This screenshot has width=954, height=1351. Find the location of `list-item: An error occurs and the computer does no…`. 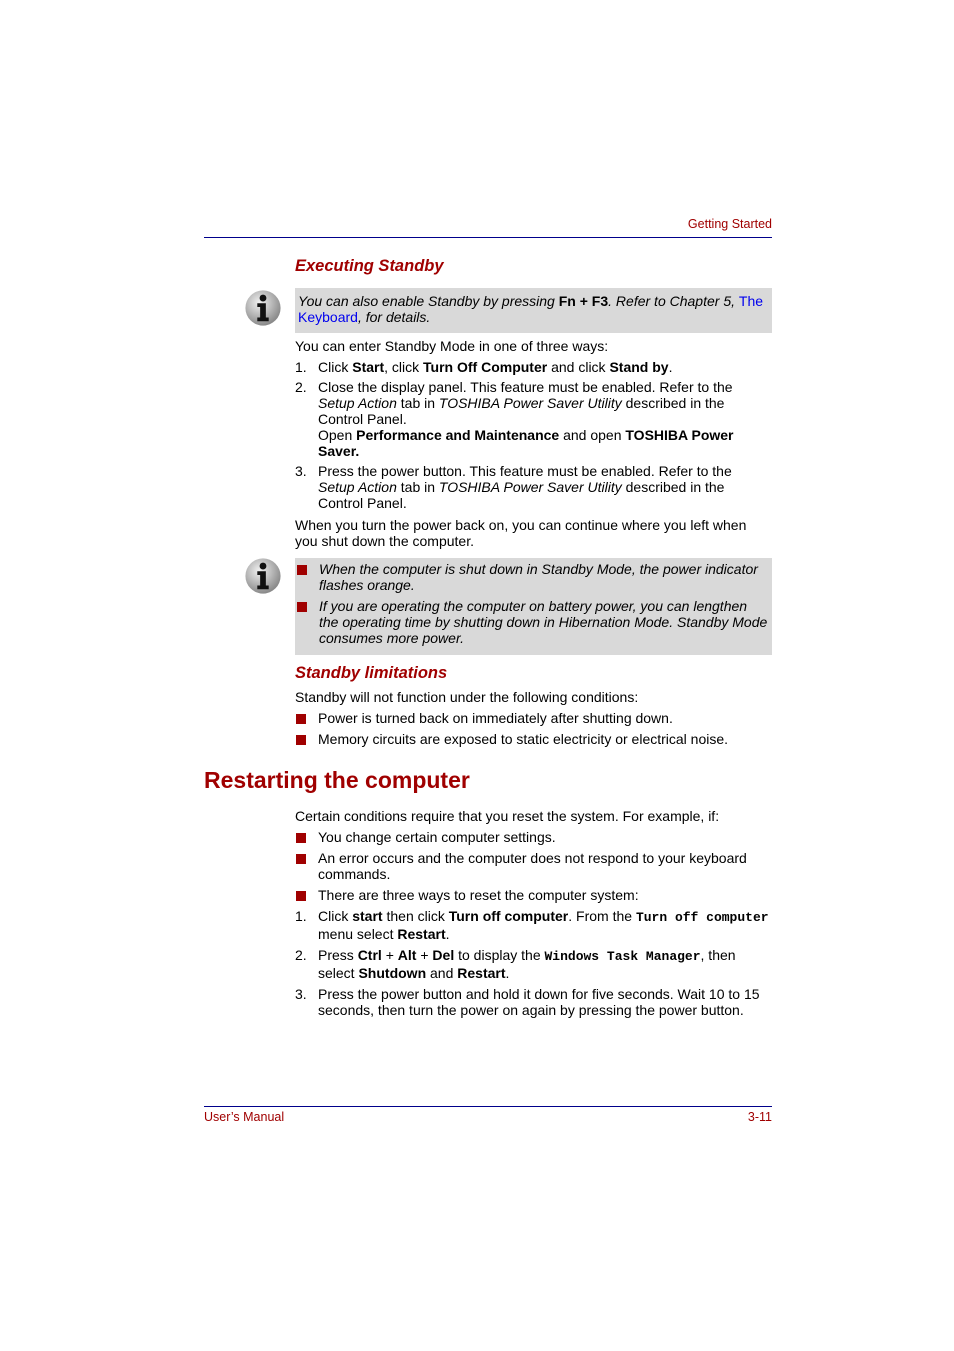

list-item: An error occurs and the computer does no… is located at coordinates (533, 866).